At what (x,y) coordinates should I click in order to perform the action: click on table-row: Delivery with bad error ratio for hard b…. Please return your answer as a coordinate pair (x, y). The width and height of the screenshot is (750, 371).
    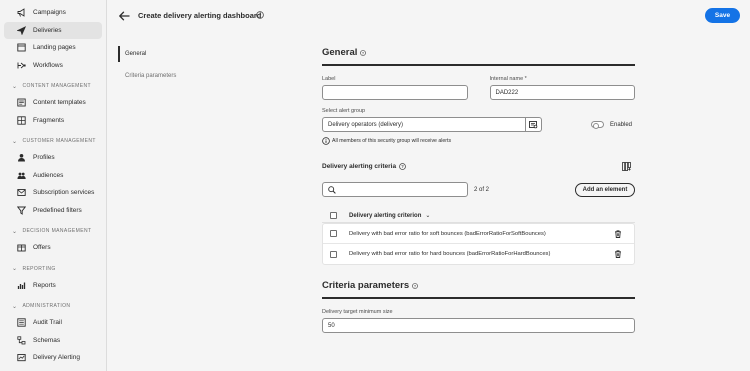
    Looking at the image, I should click on (478, 254).